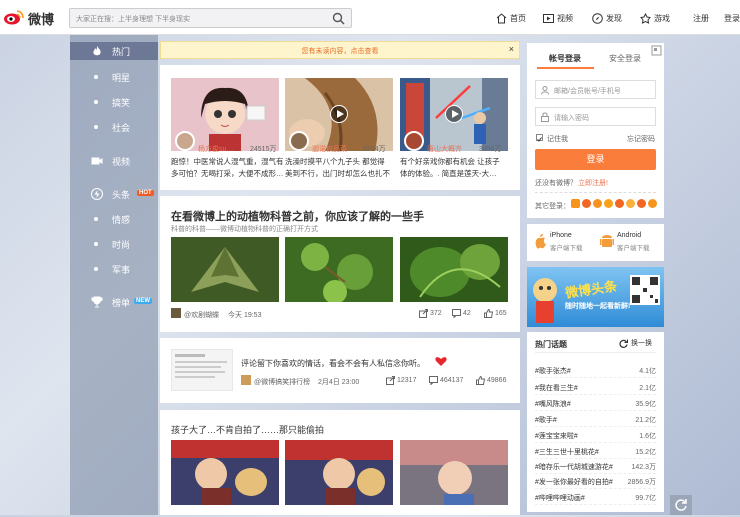 This screenshot has height=517, width=740. Describe the element at coordinates (595, 387) in the screenshot. I see `hot-topic-row: #我在看三生# 2.1亿` at that location.